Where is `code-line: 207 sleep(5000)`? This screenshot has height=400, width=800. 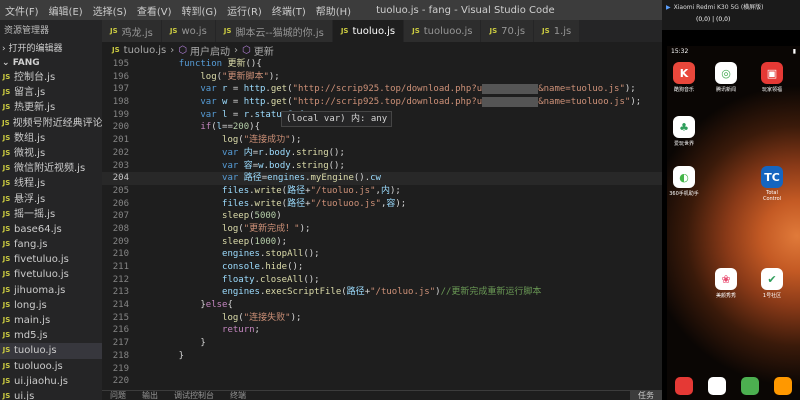
code-line: 207 sleep(5000) is located at coordinates (382, 216).